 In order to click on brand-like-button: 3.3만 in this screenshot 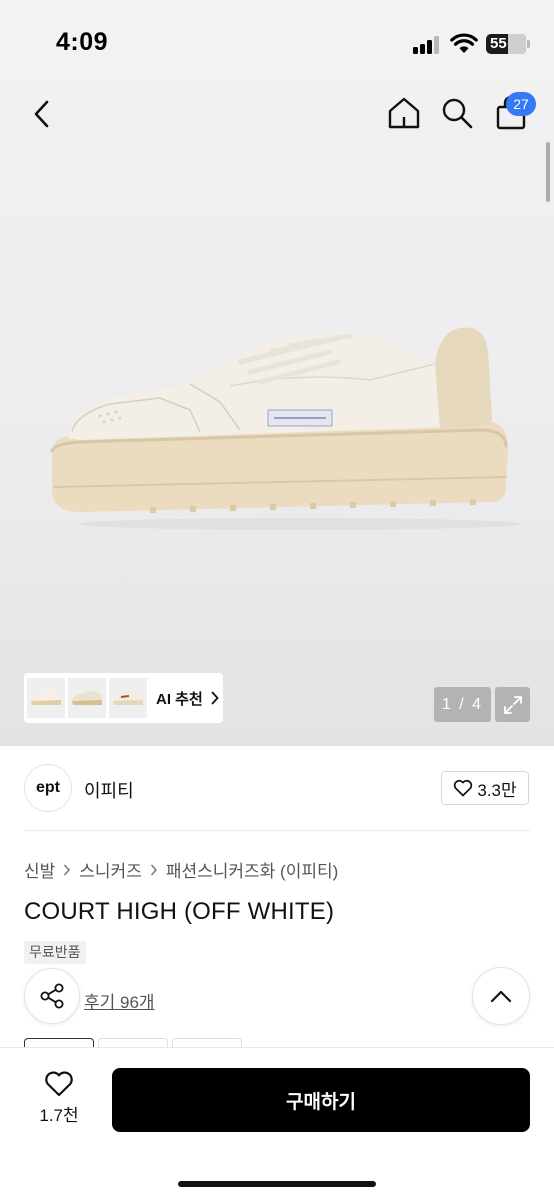, I will do `click(485, 788)`.